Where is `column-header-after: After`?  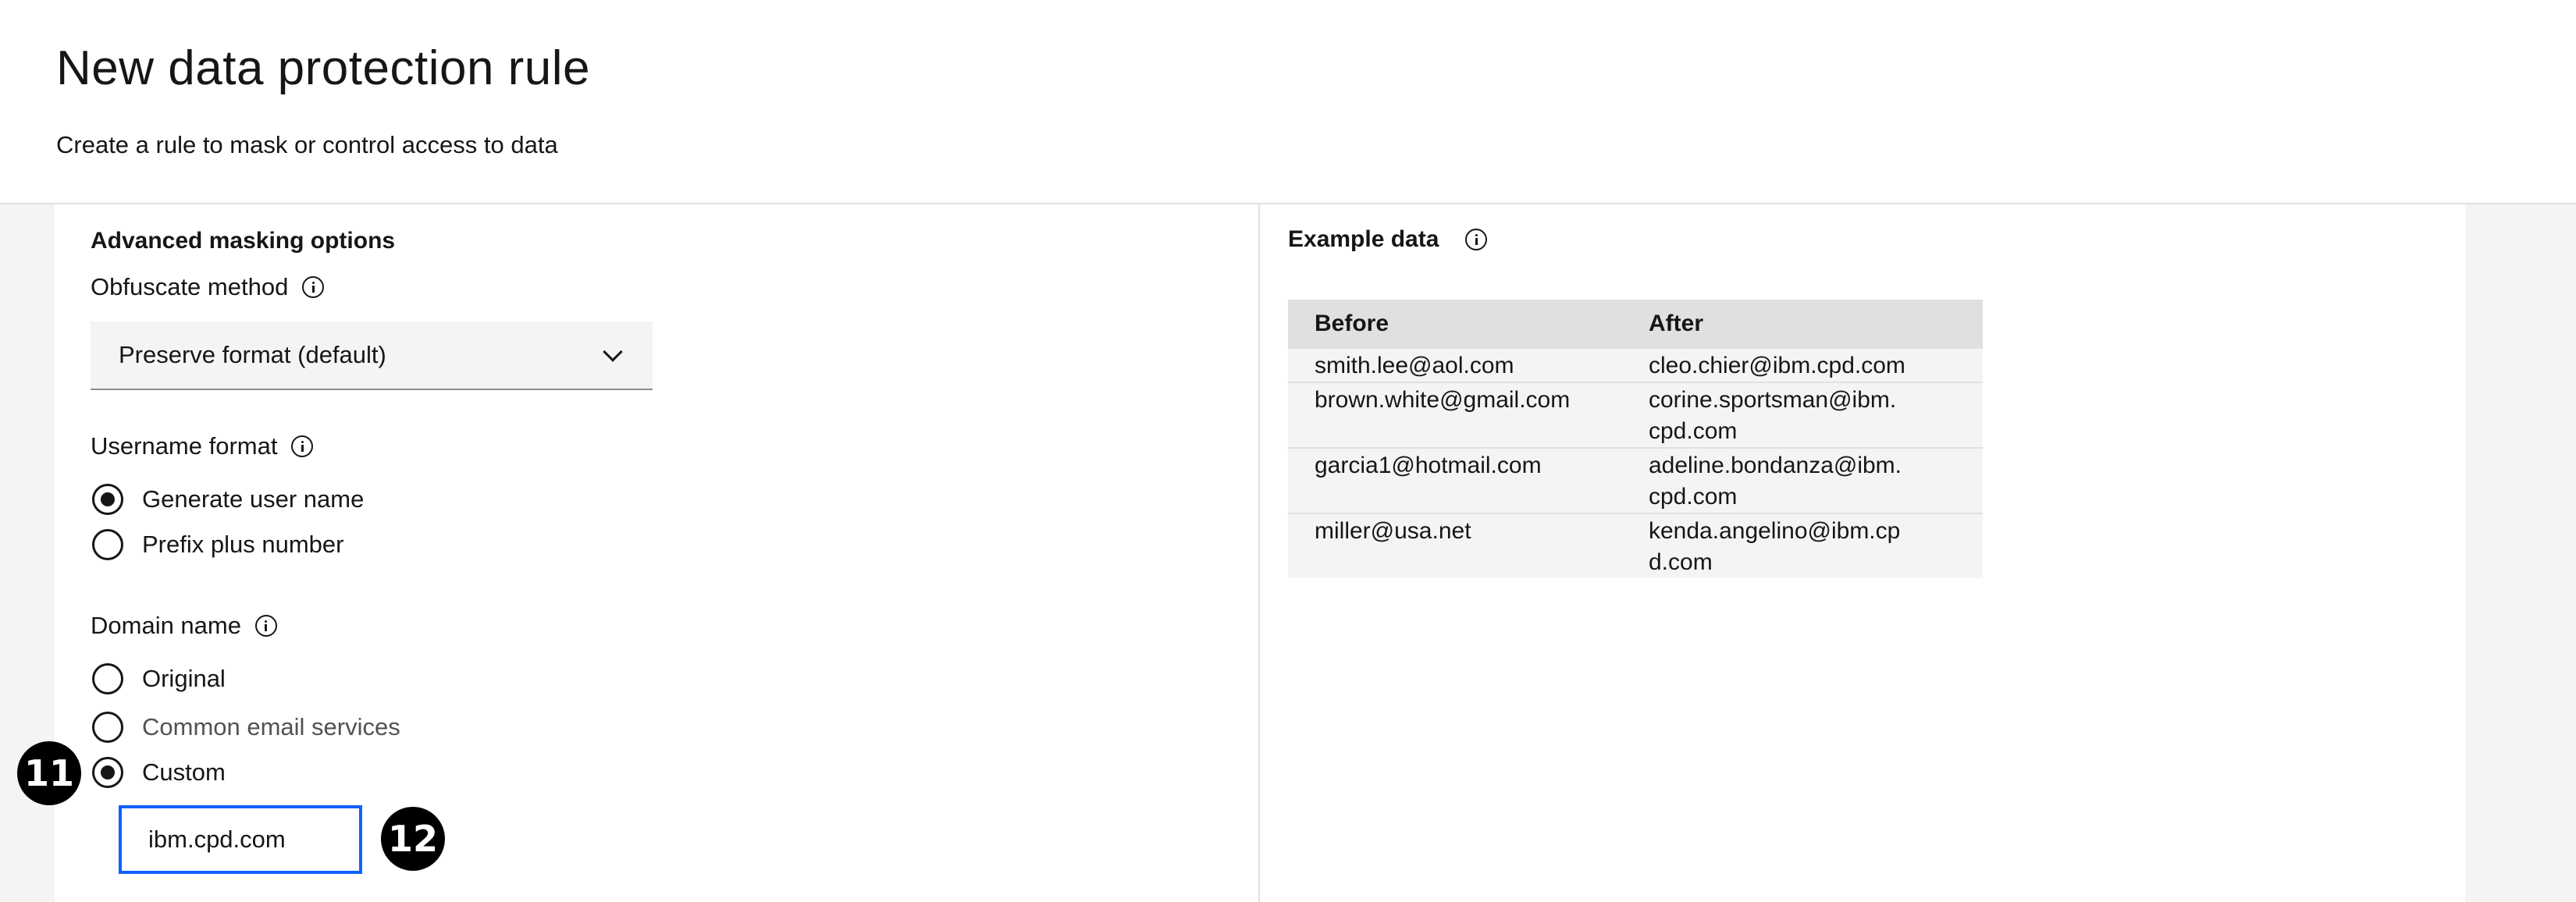
column-header-after: After is located at coordinates (1802, 324).